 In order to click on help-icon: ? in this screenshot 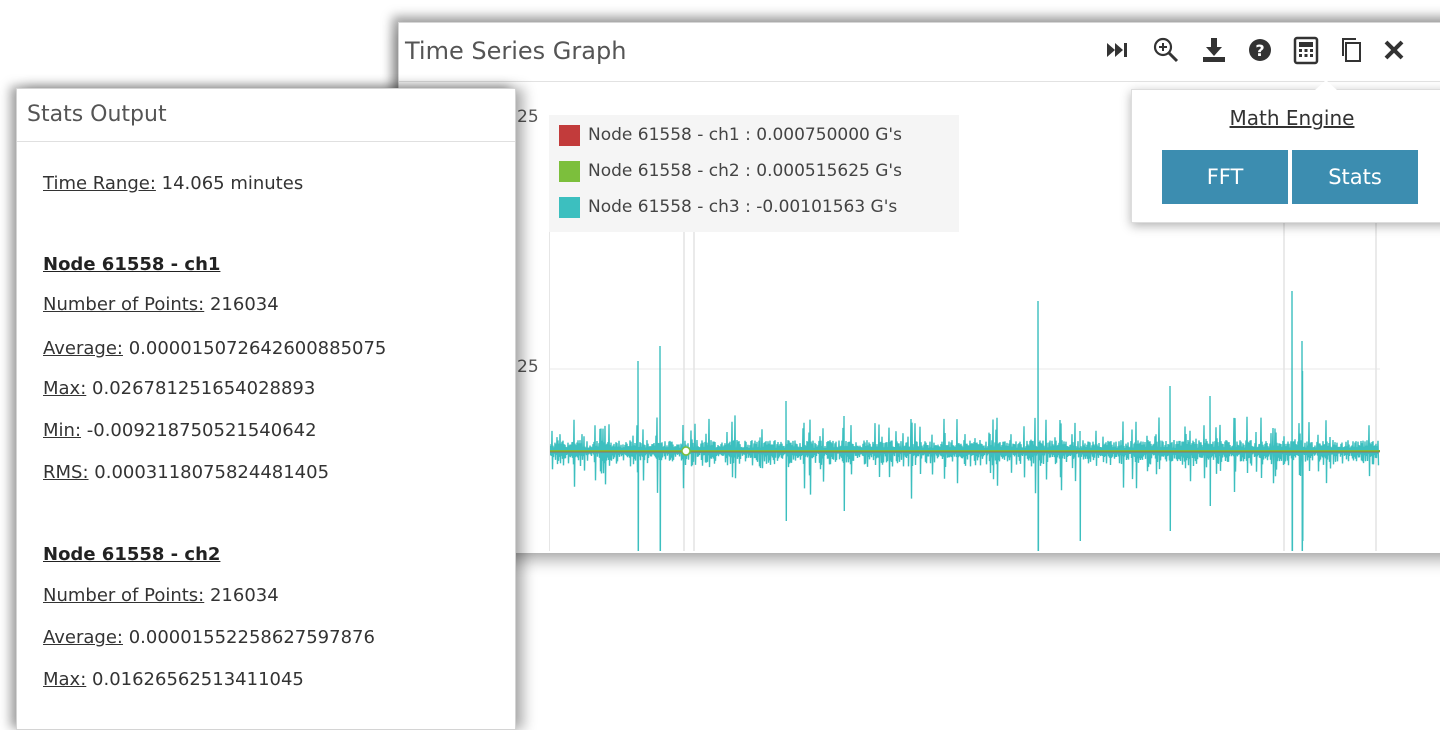, I will do `click(1260, 50)`.